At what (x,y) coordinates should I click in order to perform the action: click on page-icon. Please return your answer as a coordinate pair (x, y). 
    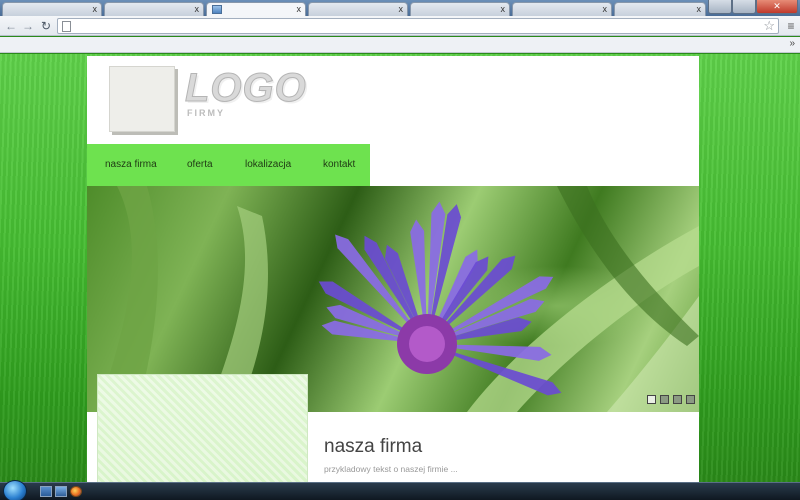
    Looking at the image, I should click on (66, 26).